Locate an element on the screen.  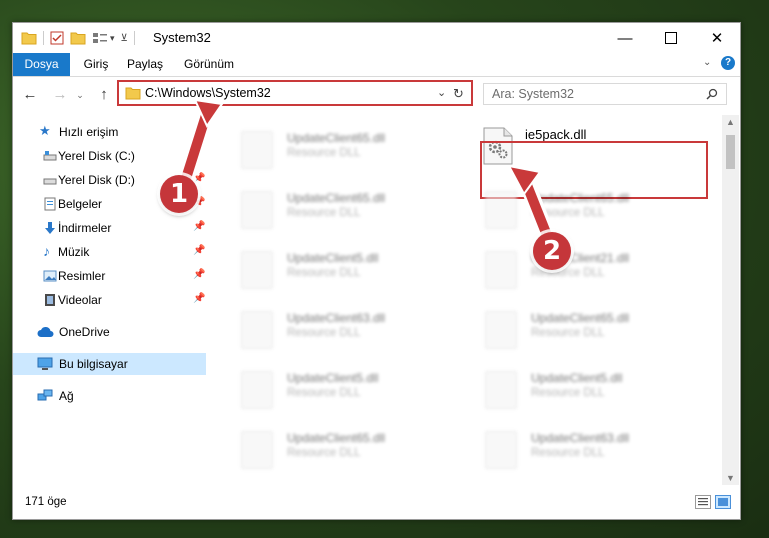
close-button: ✕ is located at coordinates (717, 38).